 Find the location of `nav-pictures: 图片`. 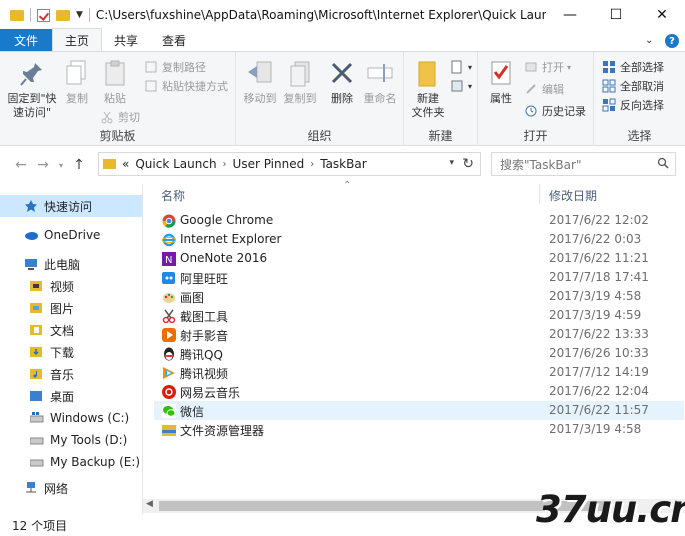

nav-pictures: 图片 is located at coordinates (71, 308).